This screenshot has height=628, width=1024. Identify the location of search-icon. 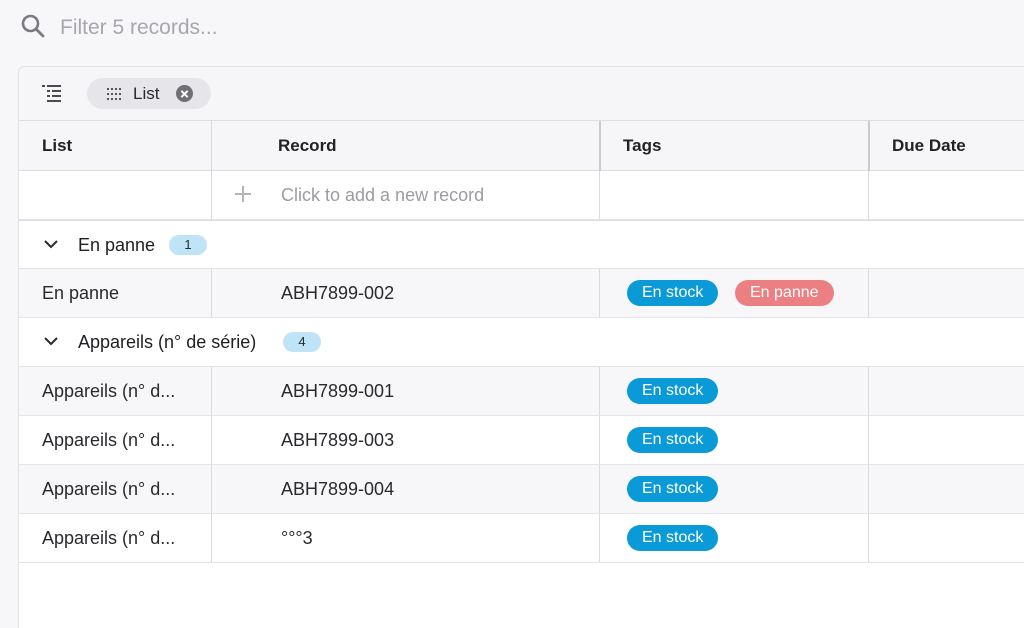
(33, 26).